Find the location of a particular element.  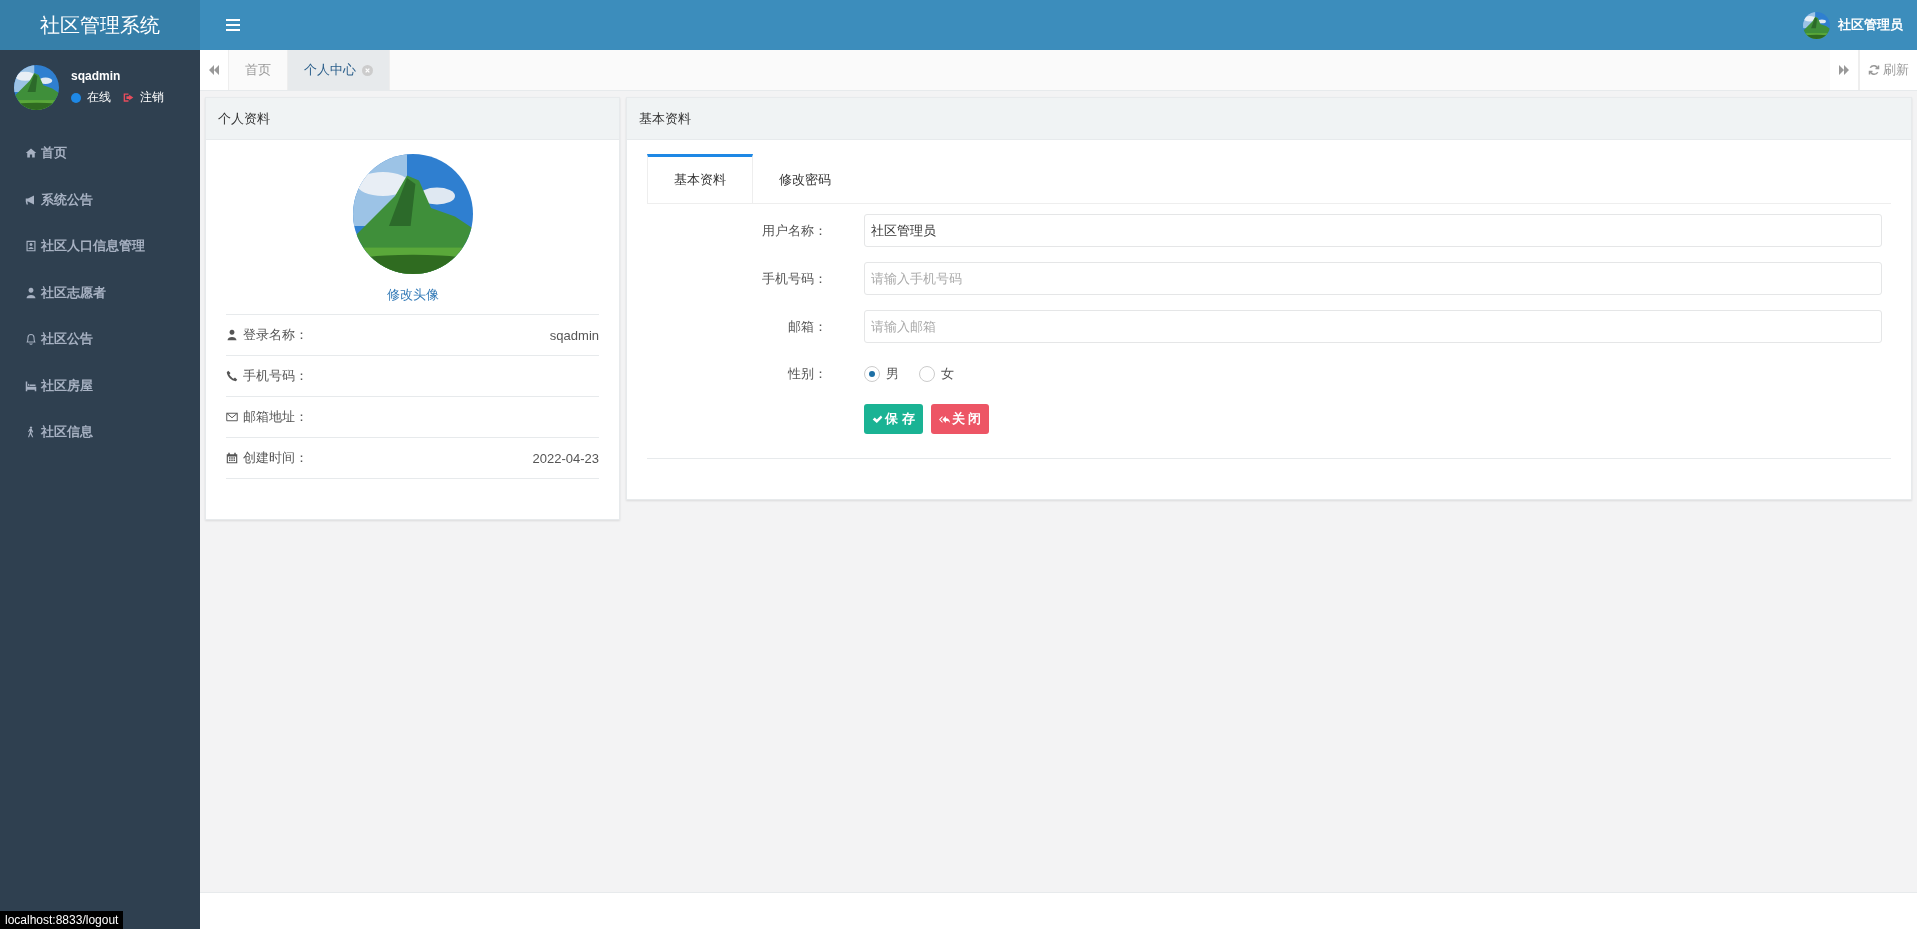

radio-label: 女 is located at coordinates (947, 373).